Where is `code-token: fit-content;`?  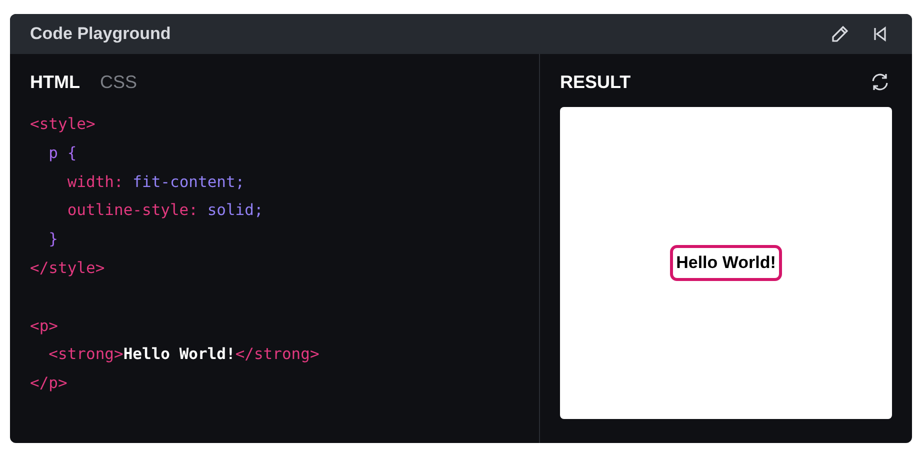
code-token: fit-content; is located at coordinates (188, 181).